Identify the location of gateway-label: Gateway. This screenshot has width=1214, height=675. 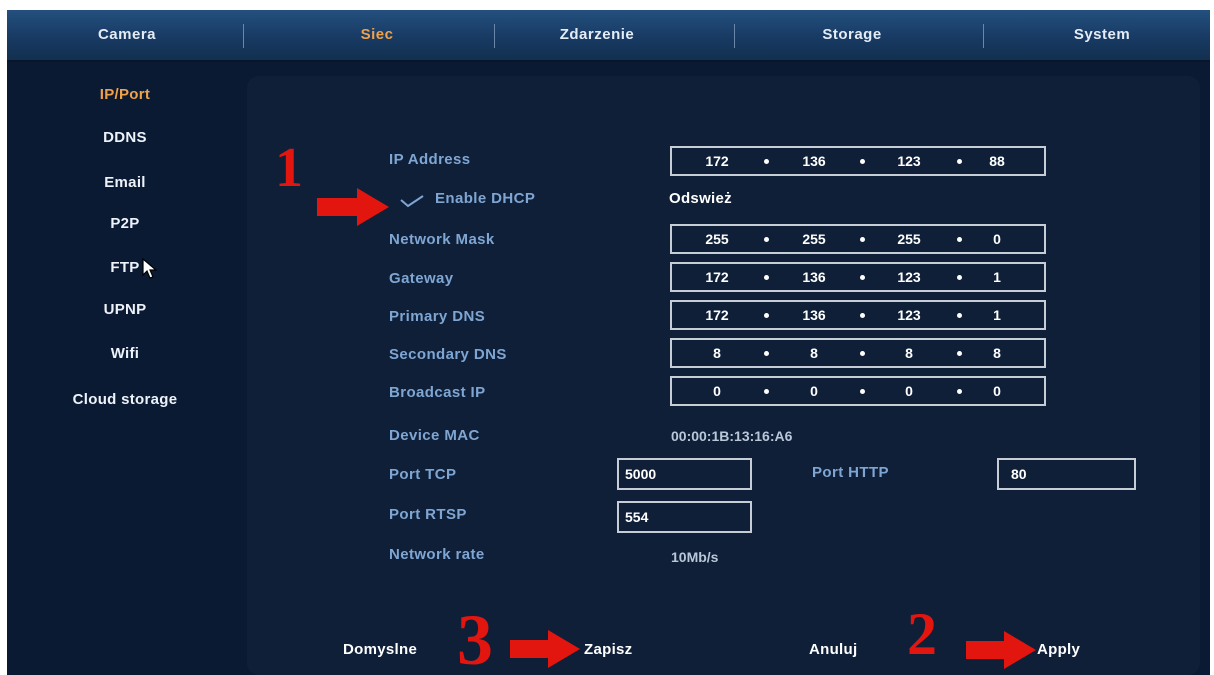
(421, 278).